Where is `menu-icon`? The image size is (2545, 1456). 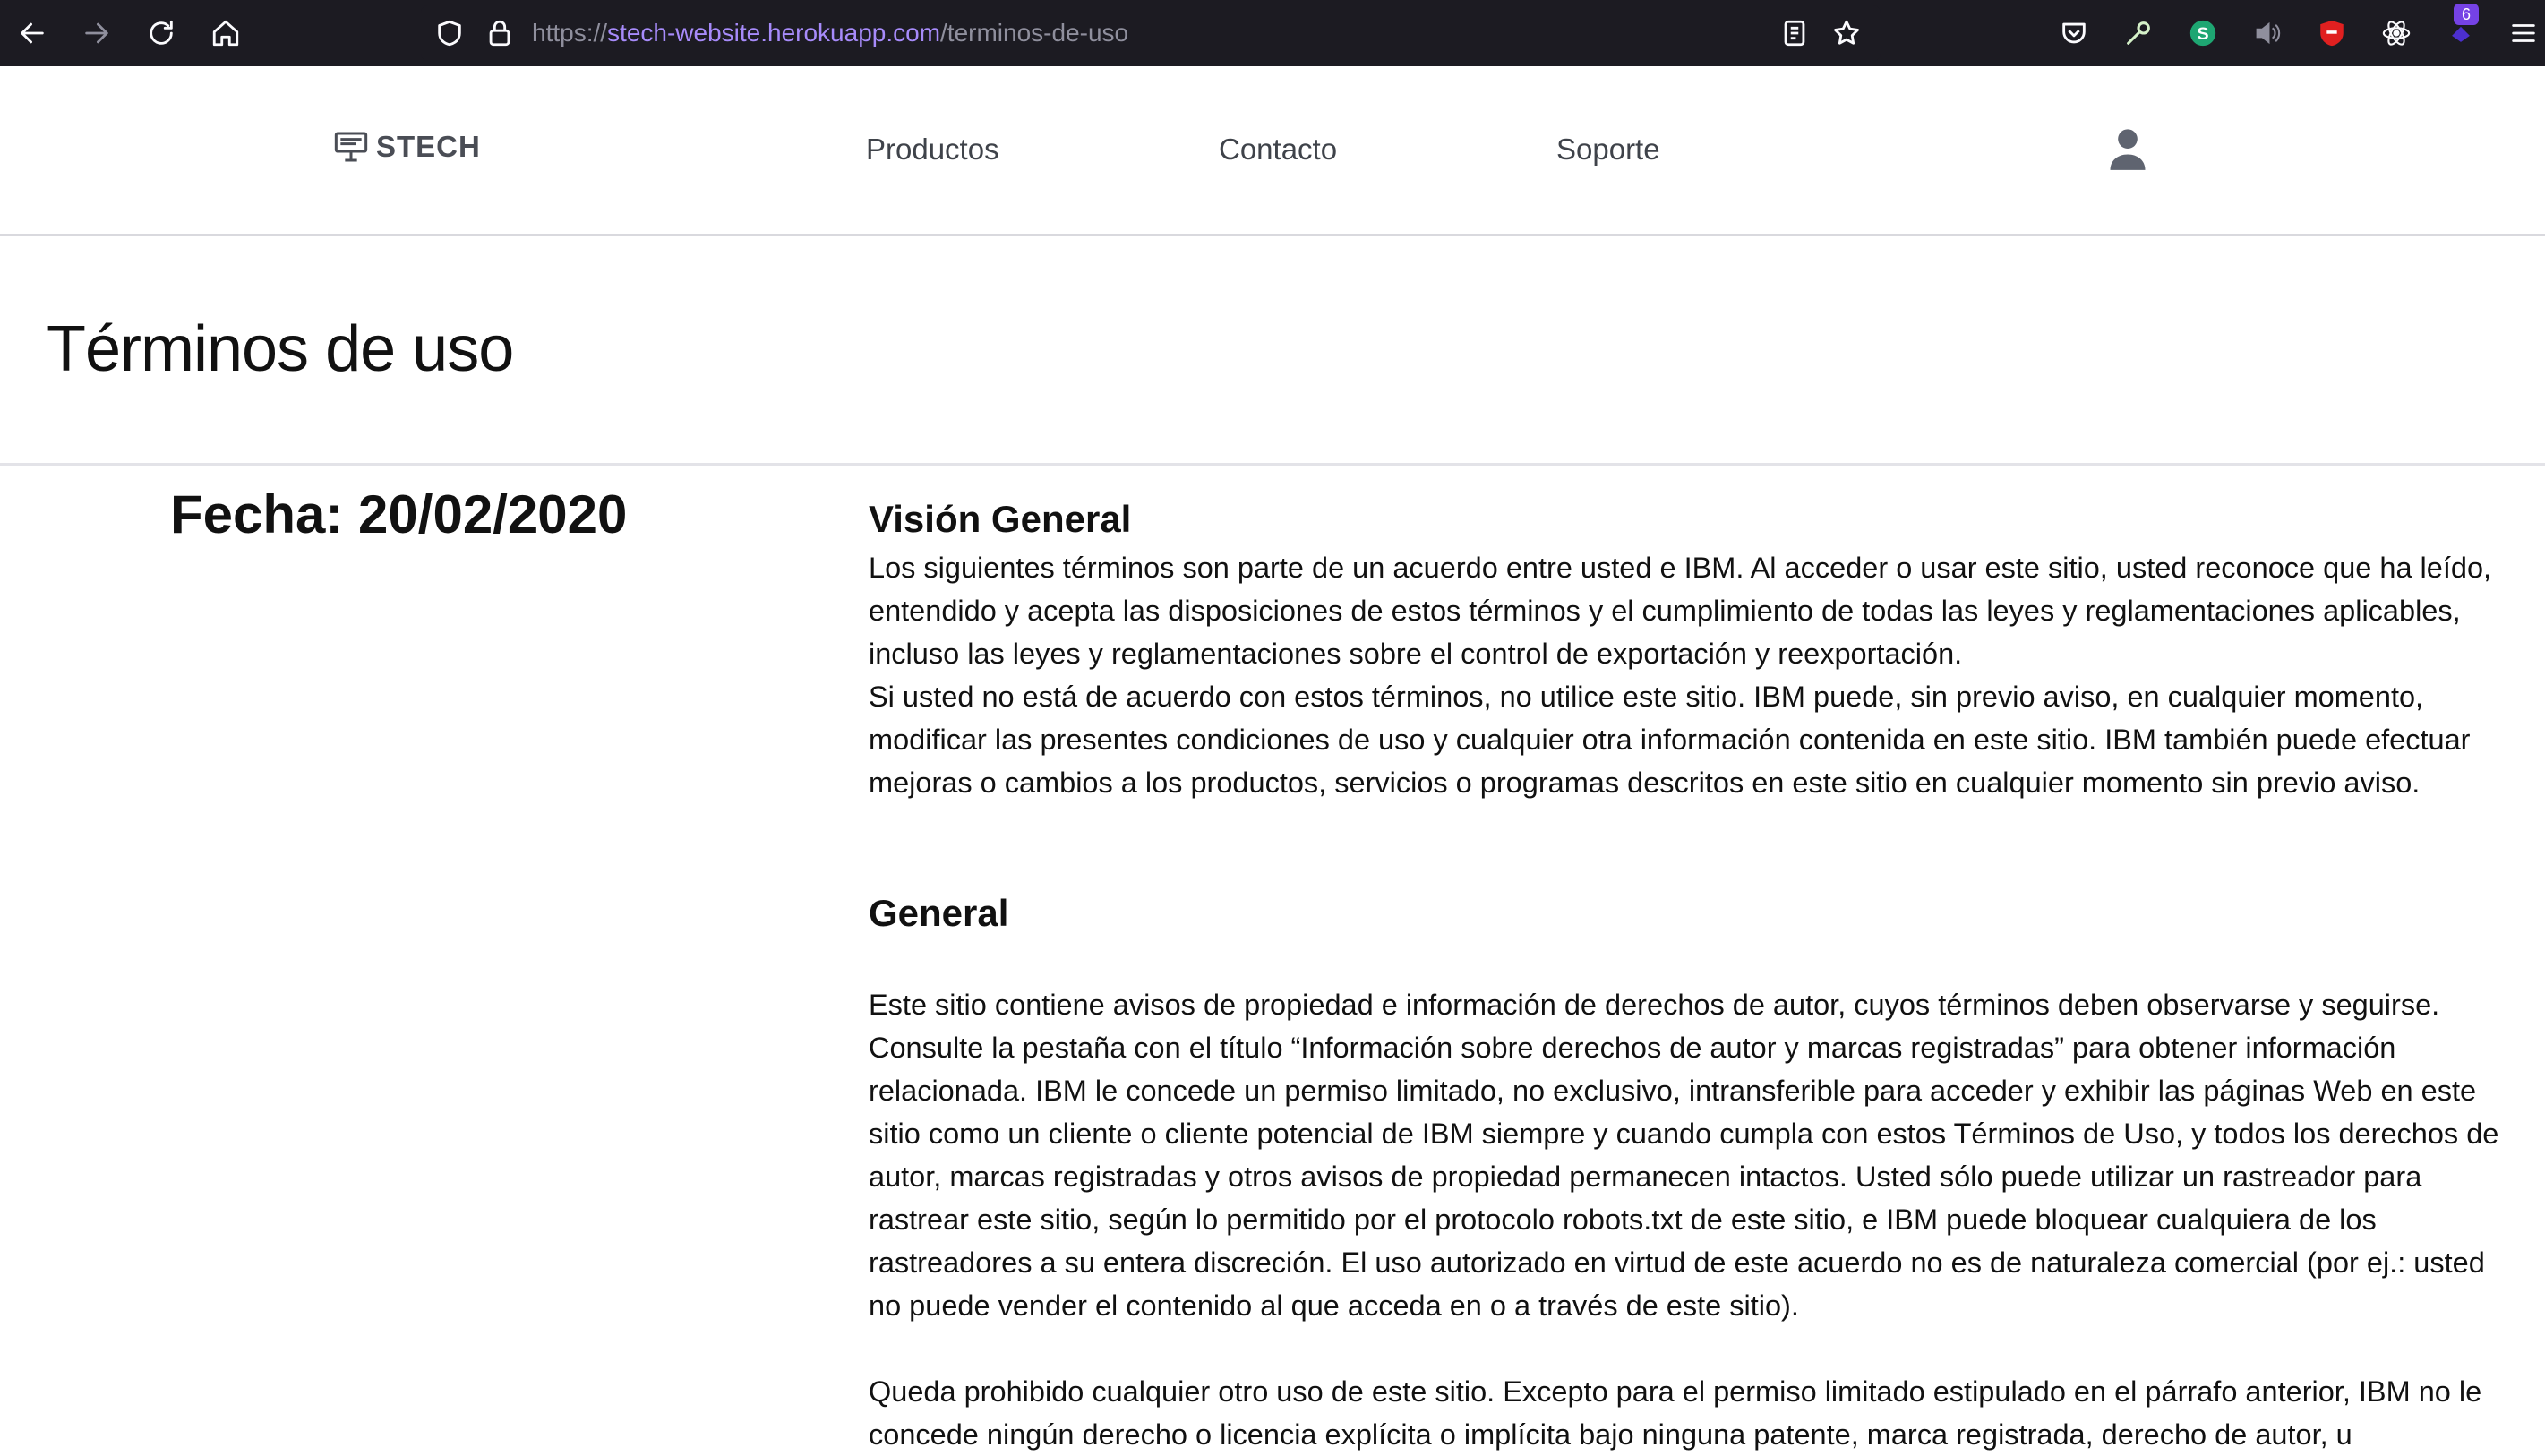
menu-icon is located at coordinates (2523, 33).